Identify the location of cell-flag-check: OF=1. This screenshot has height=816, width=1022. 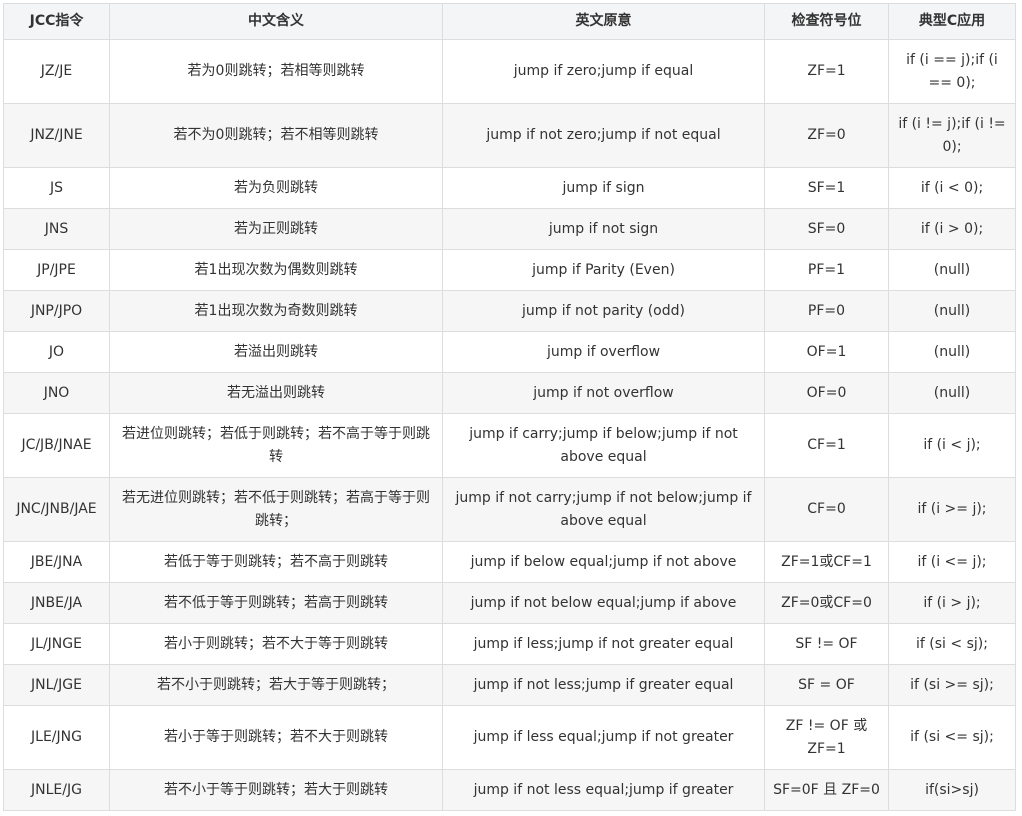
(826, 352).